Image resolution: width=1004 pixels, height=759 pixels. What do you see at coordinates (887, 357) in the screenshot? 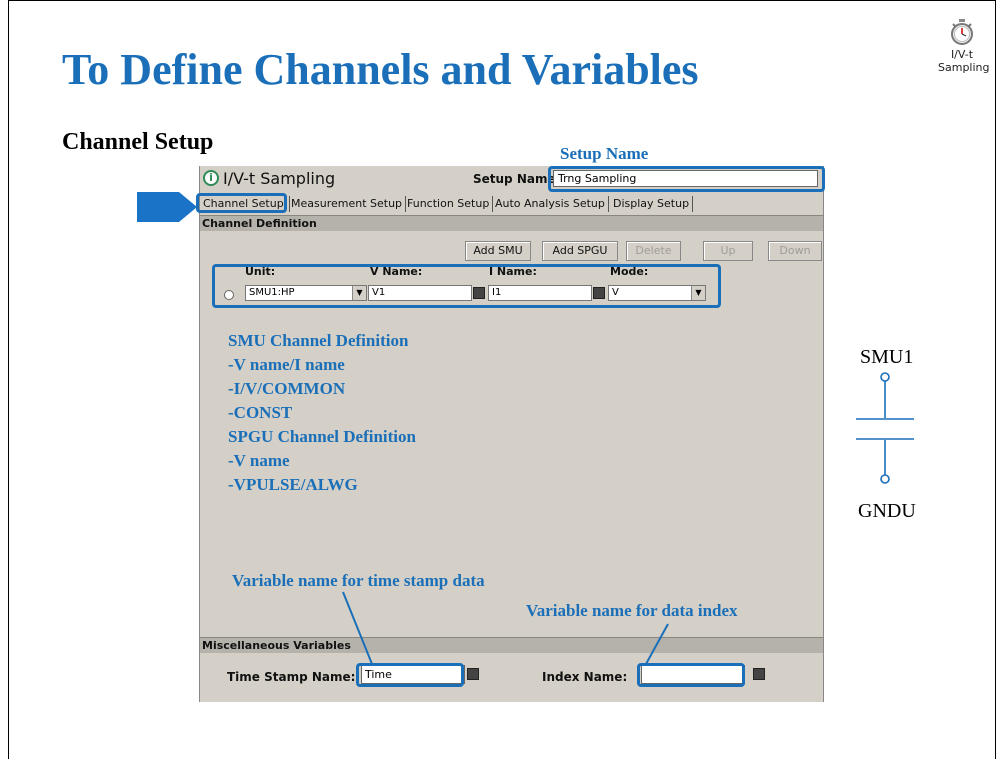
I see `smu1-label: SMU1` at bounding box center [887, 357].